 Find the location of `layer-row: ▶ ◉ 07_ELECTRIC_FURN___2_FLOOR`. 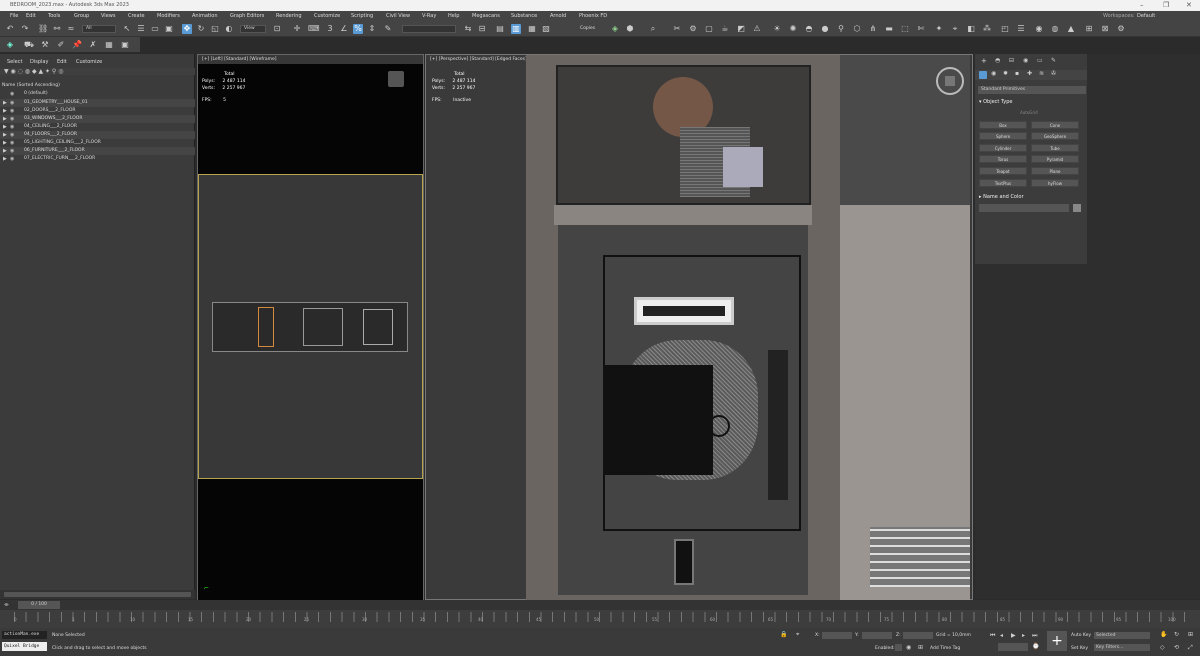

layer-row: ▶ ◉ 07_ELECTRIC_FURN___2_FLOOR is located at coordinates (97, 159).